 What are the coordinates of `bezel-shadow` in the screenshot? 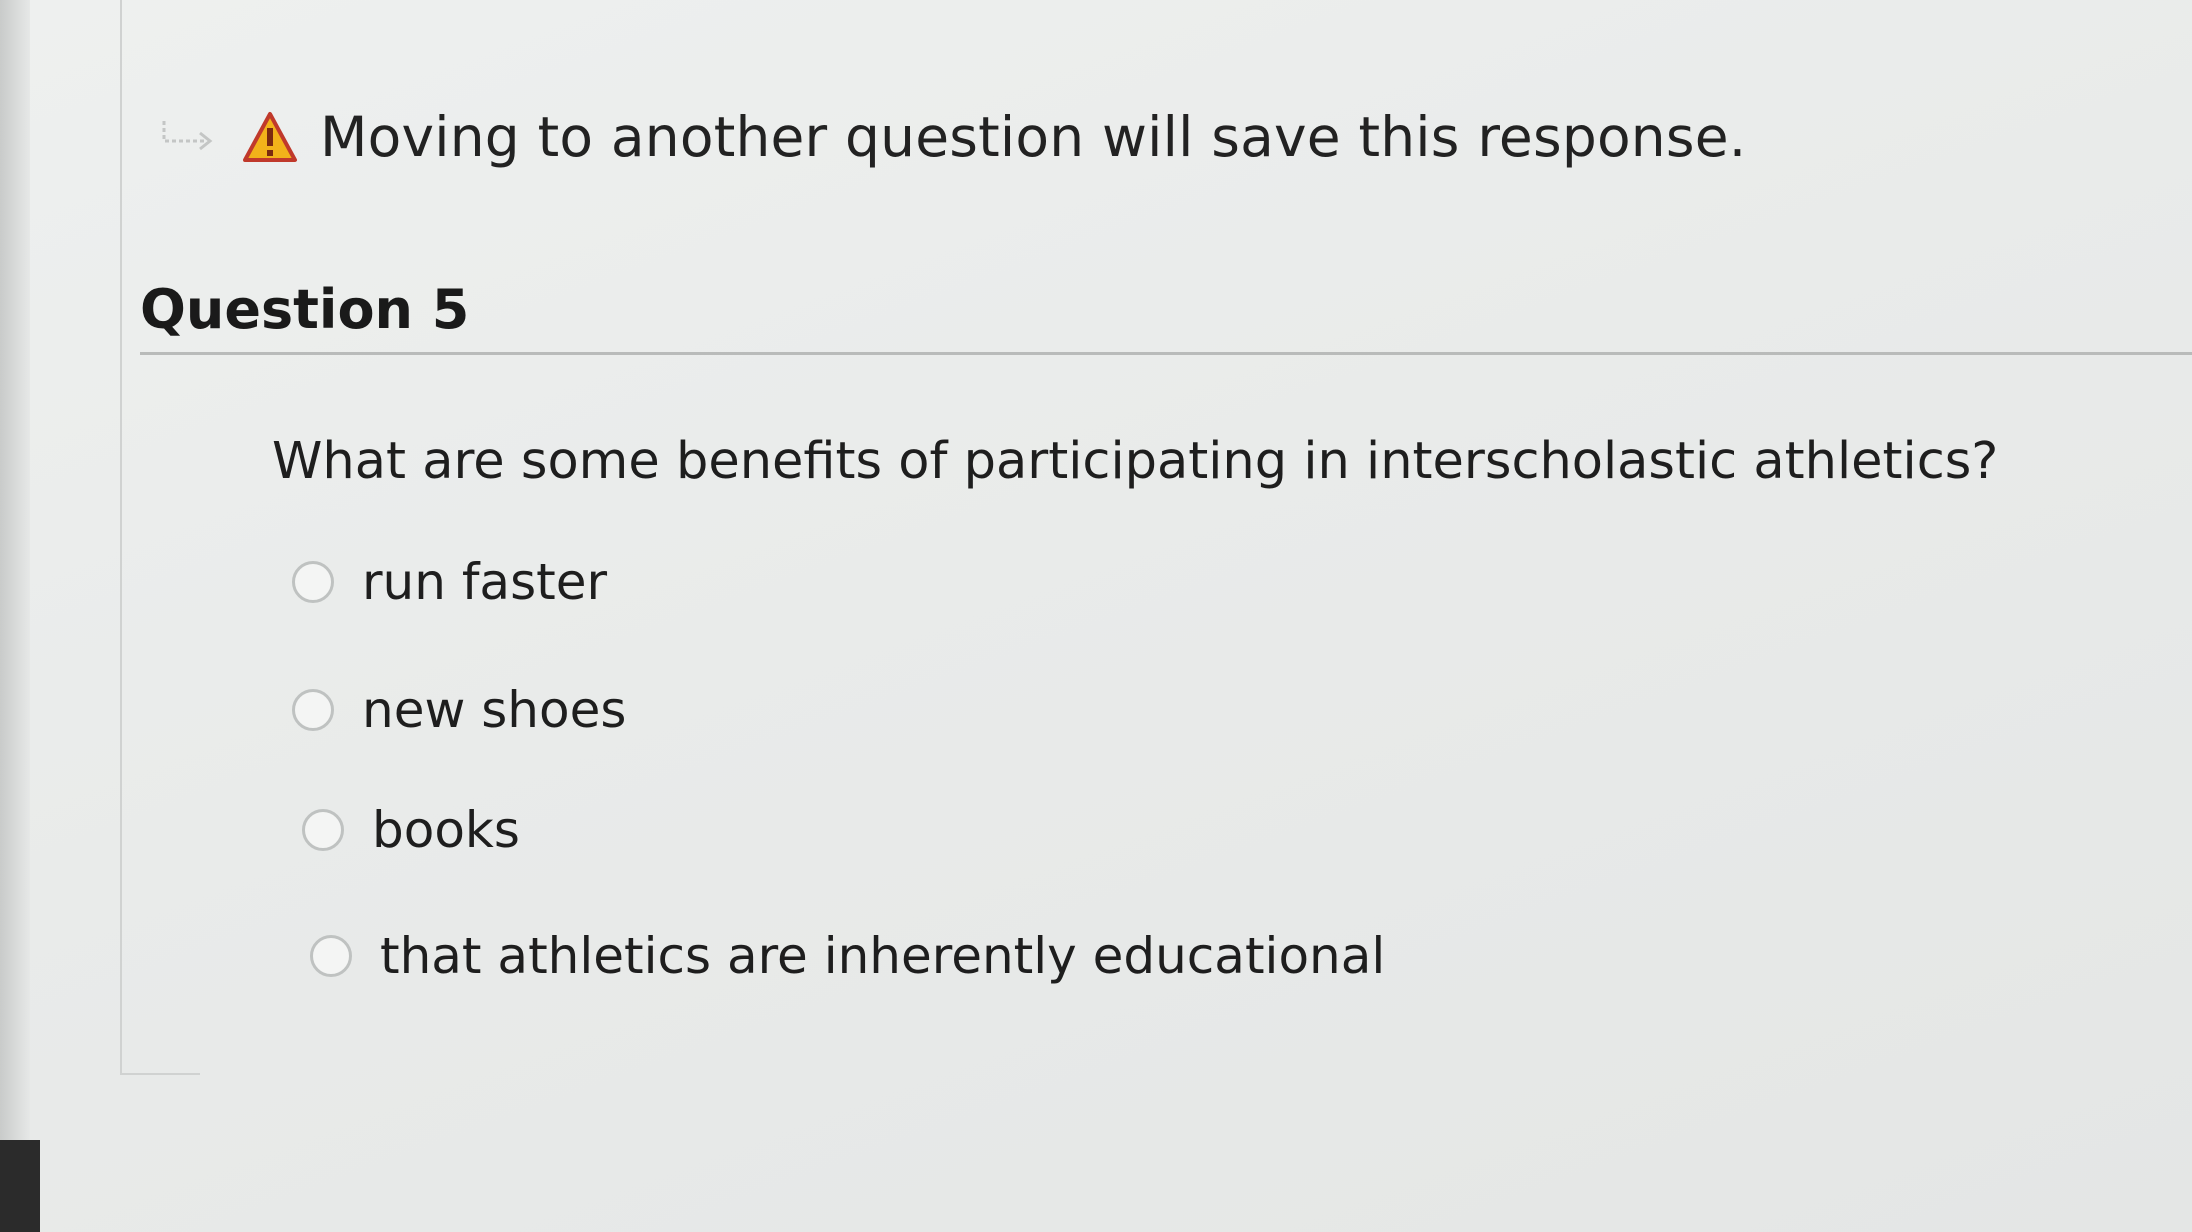 It's located at (20, 1186).